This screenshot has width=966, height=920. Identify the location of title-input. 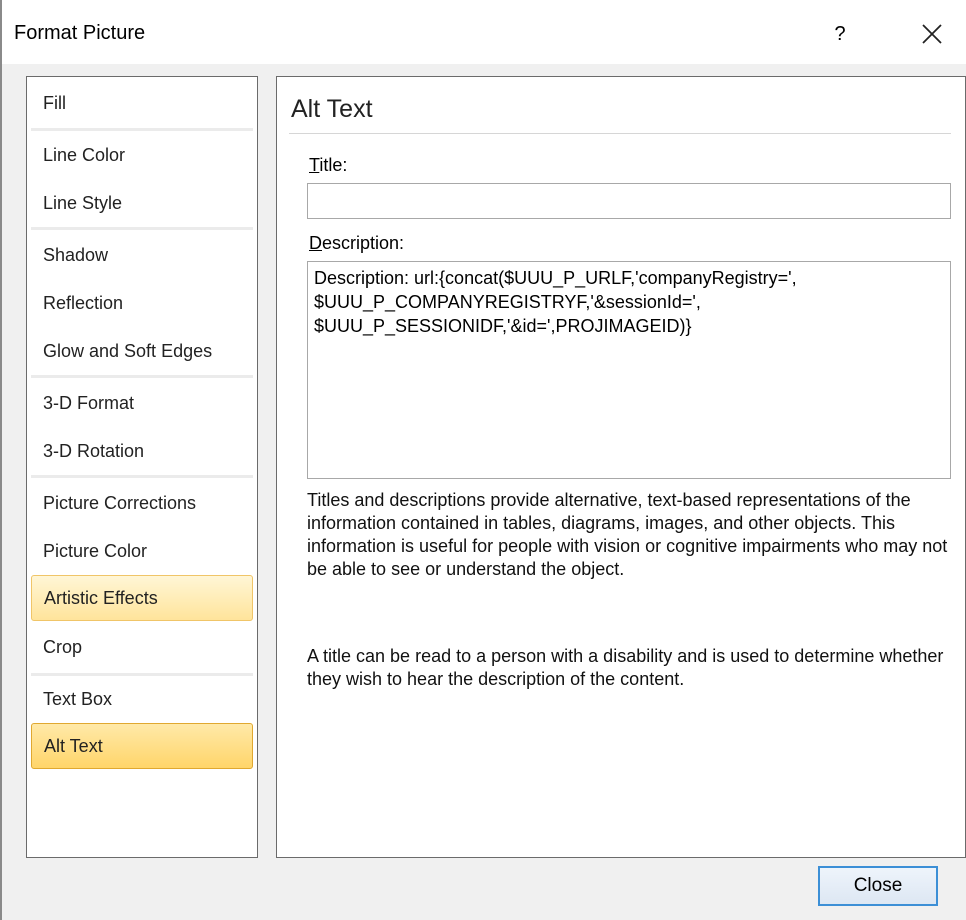
(629, 201).